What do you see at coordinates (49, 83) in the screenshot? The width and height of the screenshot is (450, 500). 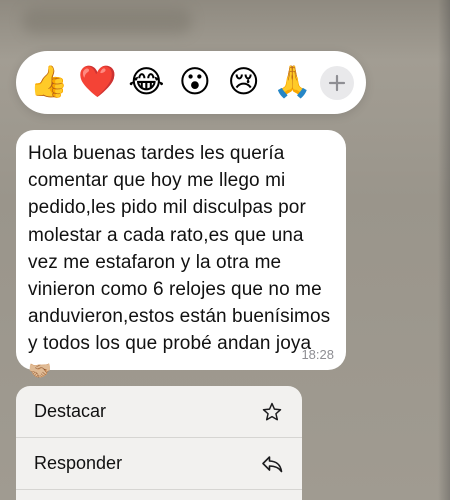 I see `reaction-thumbs-up: 👍` at bounding box center [49, 83].